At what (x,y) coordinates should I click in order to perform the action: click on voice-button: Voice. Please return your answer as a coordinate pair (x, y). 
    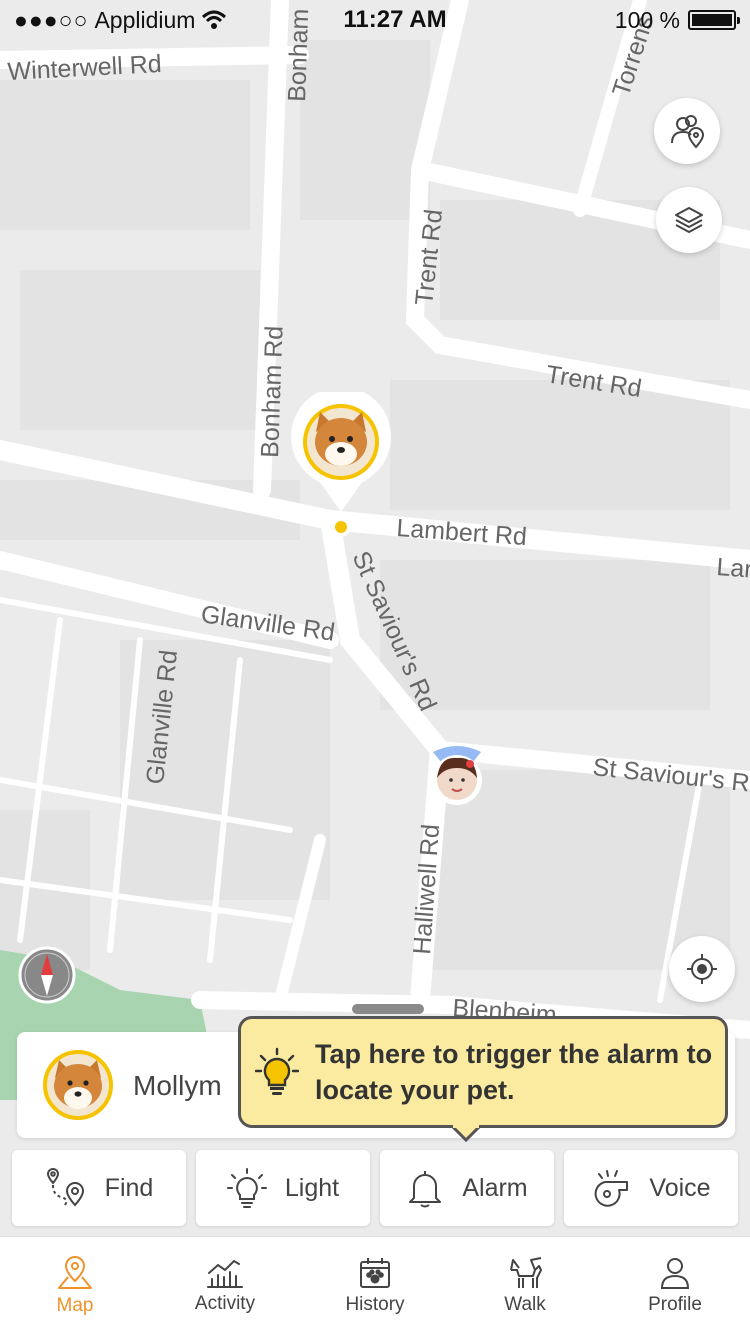
    Looking at the image, I should click on (651, 1188).